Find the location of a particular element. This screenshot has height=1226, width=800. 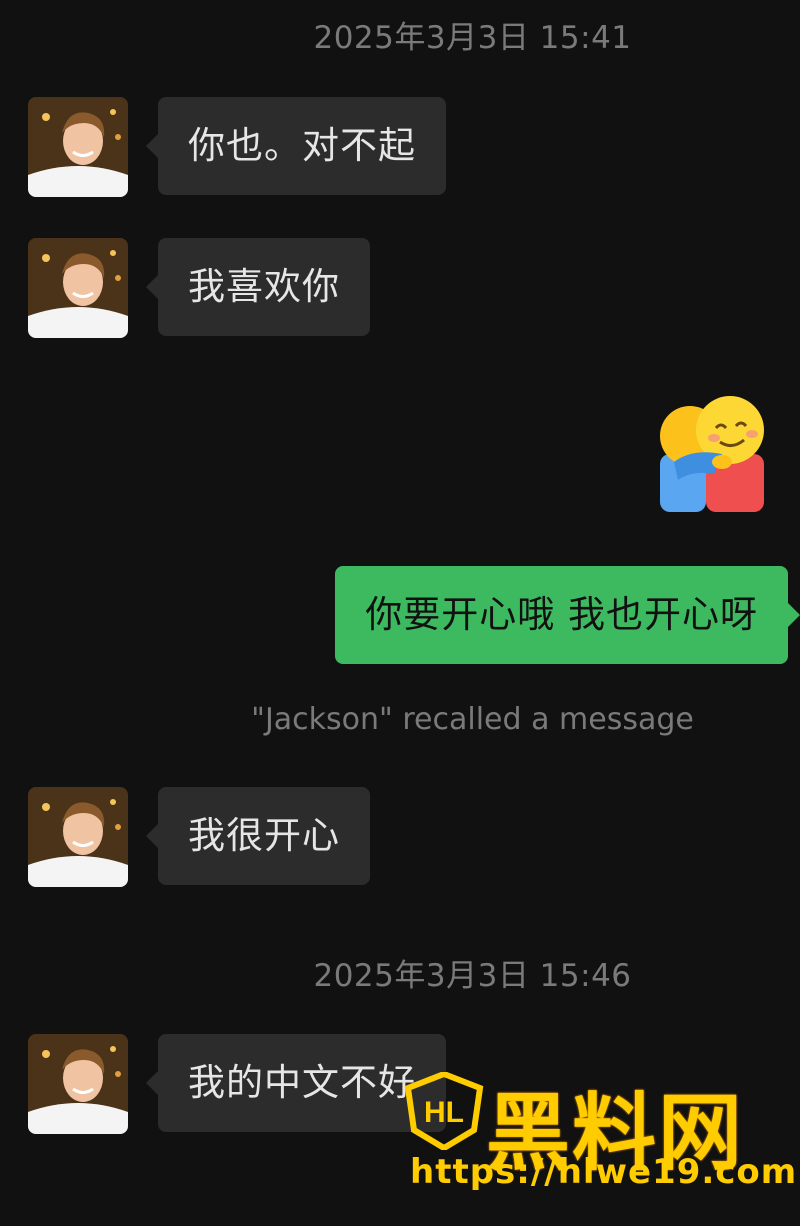

hl-shield-icon: HL is located at coordinates (444, 1111).